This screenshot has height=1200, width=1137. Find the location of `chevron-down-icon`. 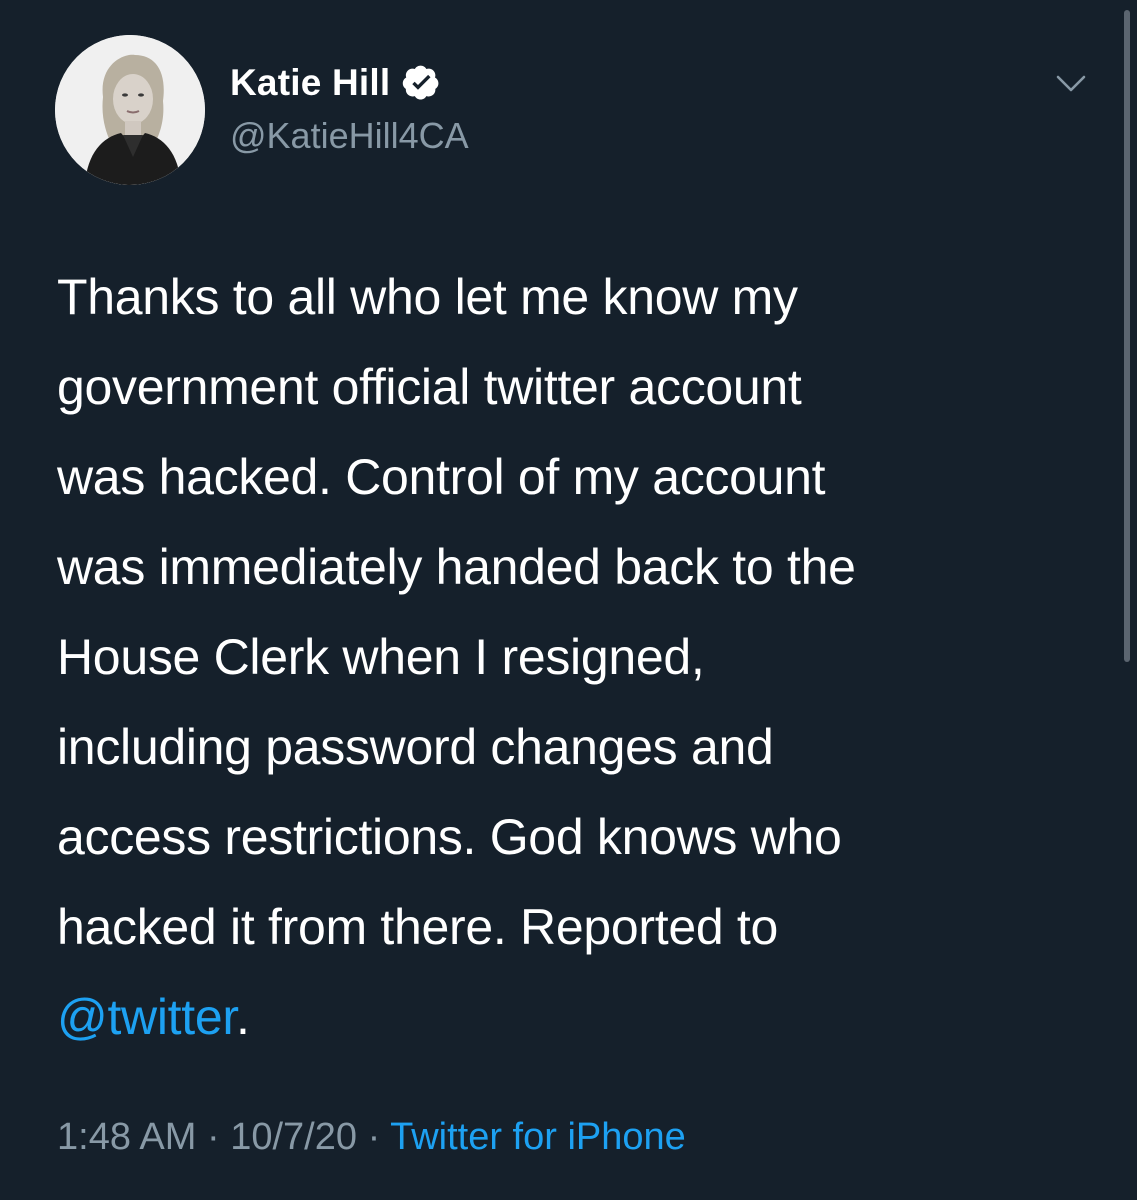

chevron-down-icon is located at coordinates (1071, 83).